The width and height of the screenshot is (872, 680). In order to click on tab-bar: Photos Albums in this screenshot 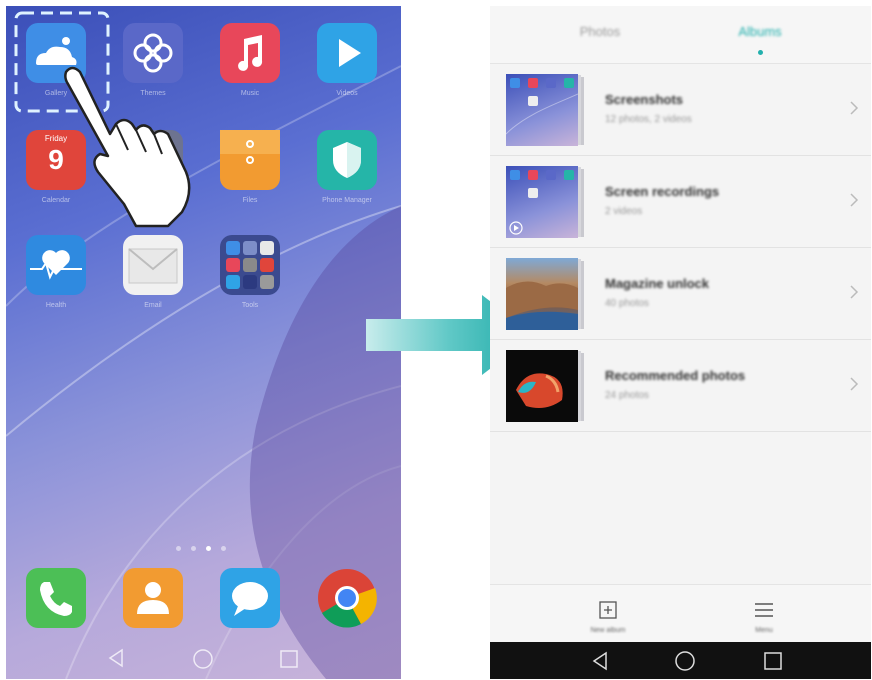, I will do `click(680, 35)`.